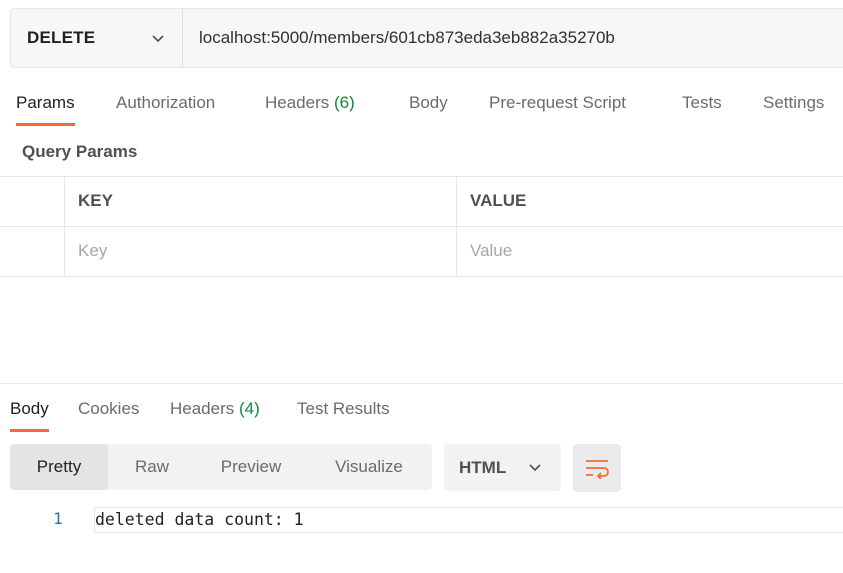  I want to click on view-mode-selector: Pretty Raw Preview Visualize, so click(221, 467).